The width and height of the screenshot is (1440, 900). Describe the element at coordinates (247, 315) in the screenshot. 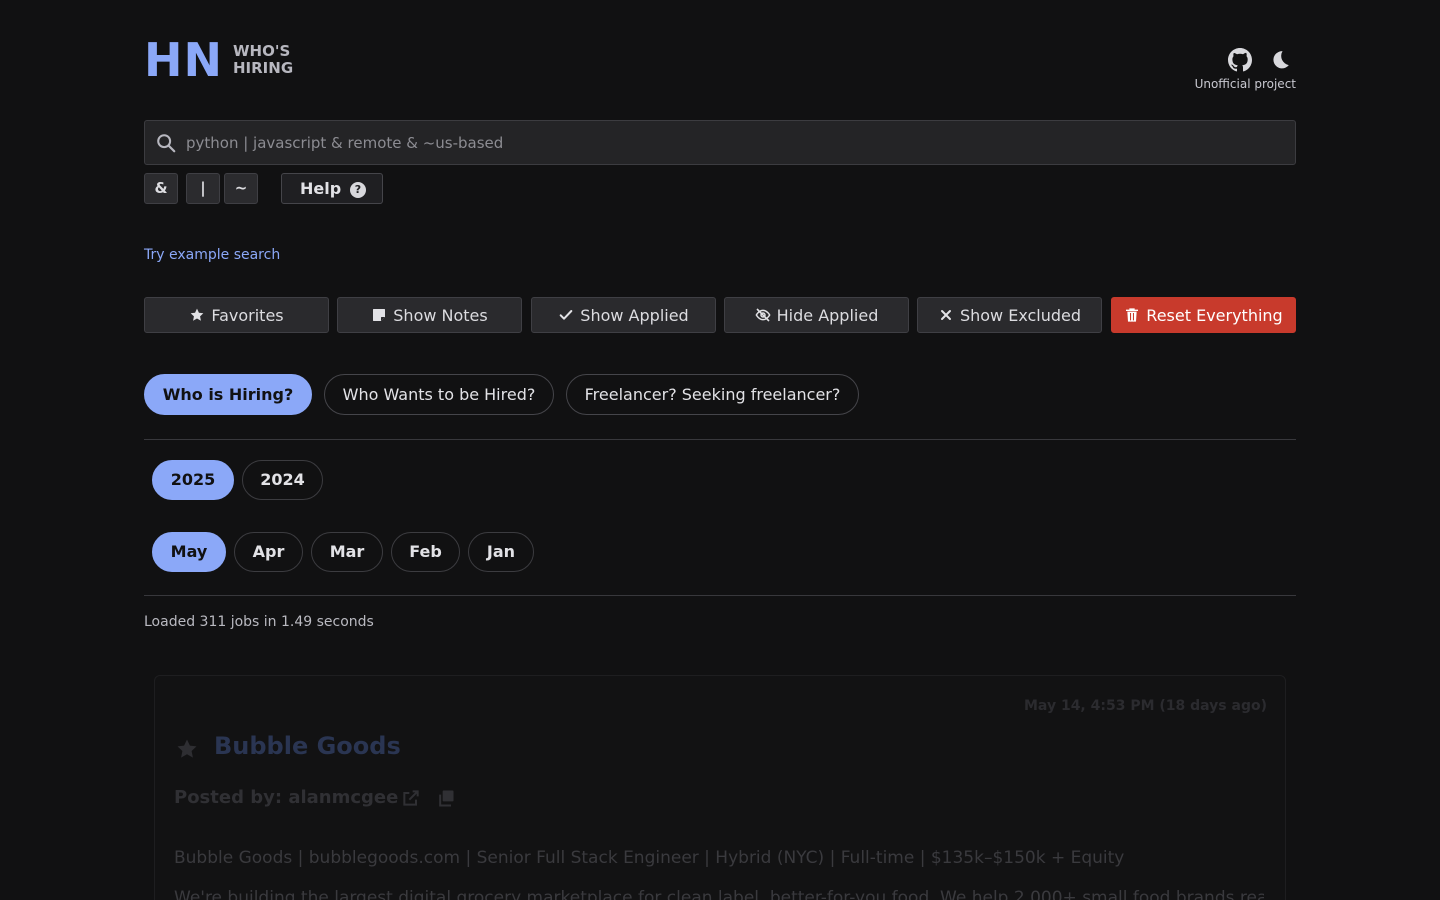

I see `favorites-label: Favorites` at that location.